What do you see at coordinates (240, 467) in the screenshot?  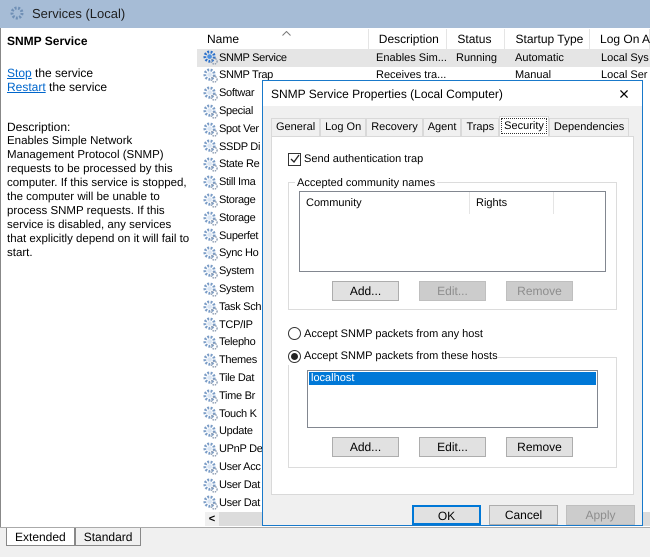 I see `table-cell-text: User Acc` at bounding box center [240, 467].